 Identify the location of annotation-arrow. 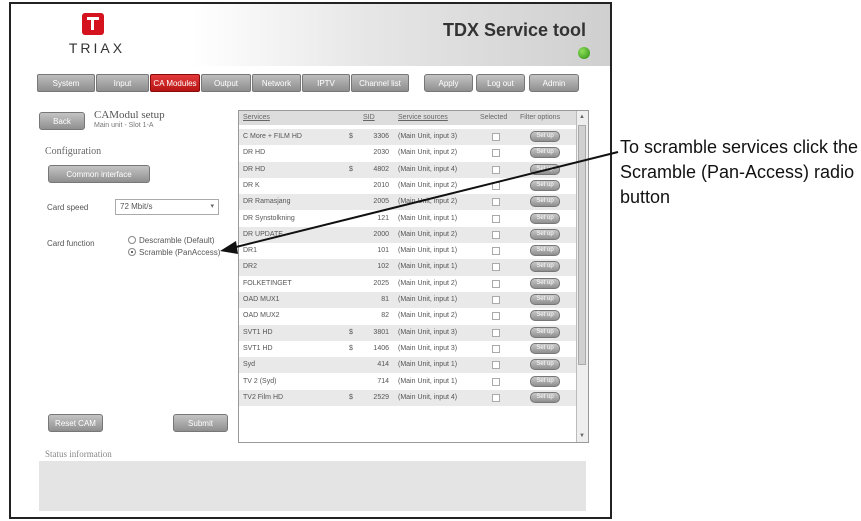
(419, 202).